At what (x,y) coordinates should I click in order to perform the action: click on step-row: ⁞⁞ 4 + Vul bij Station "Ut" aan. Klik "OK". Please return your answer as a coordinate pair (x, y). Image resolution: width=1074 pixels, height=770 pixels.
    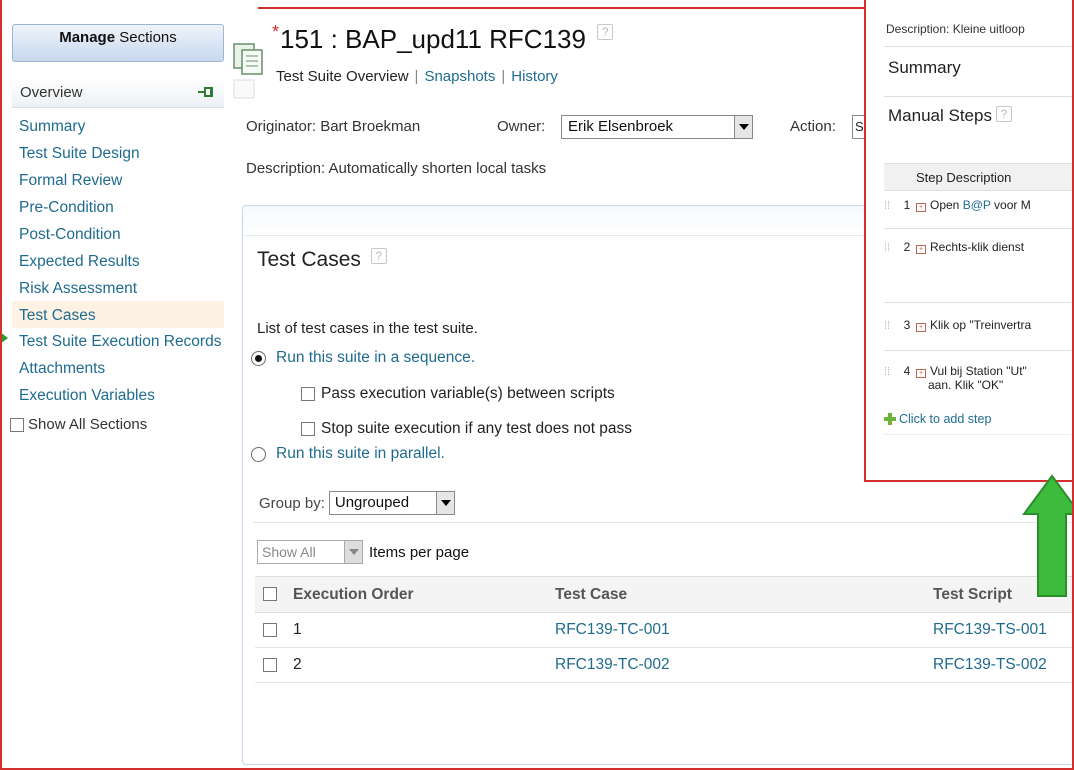
    Looking at the image, I should click on (979, 378).